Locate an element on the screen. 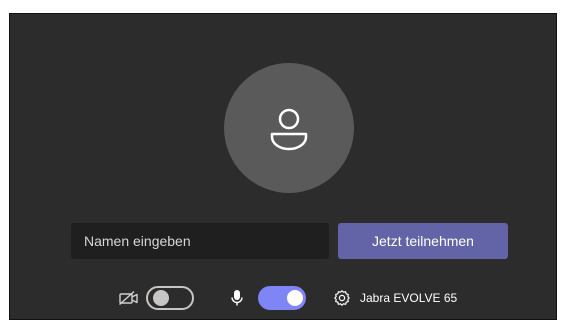 Image resolution: width=561 pixels, height=323 pixels. avatar is located at coordinates (289, 128).